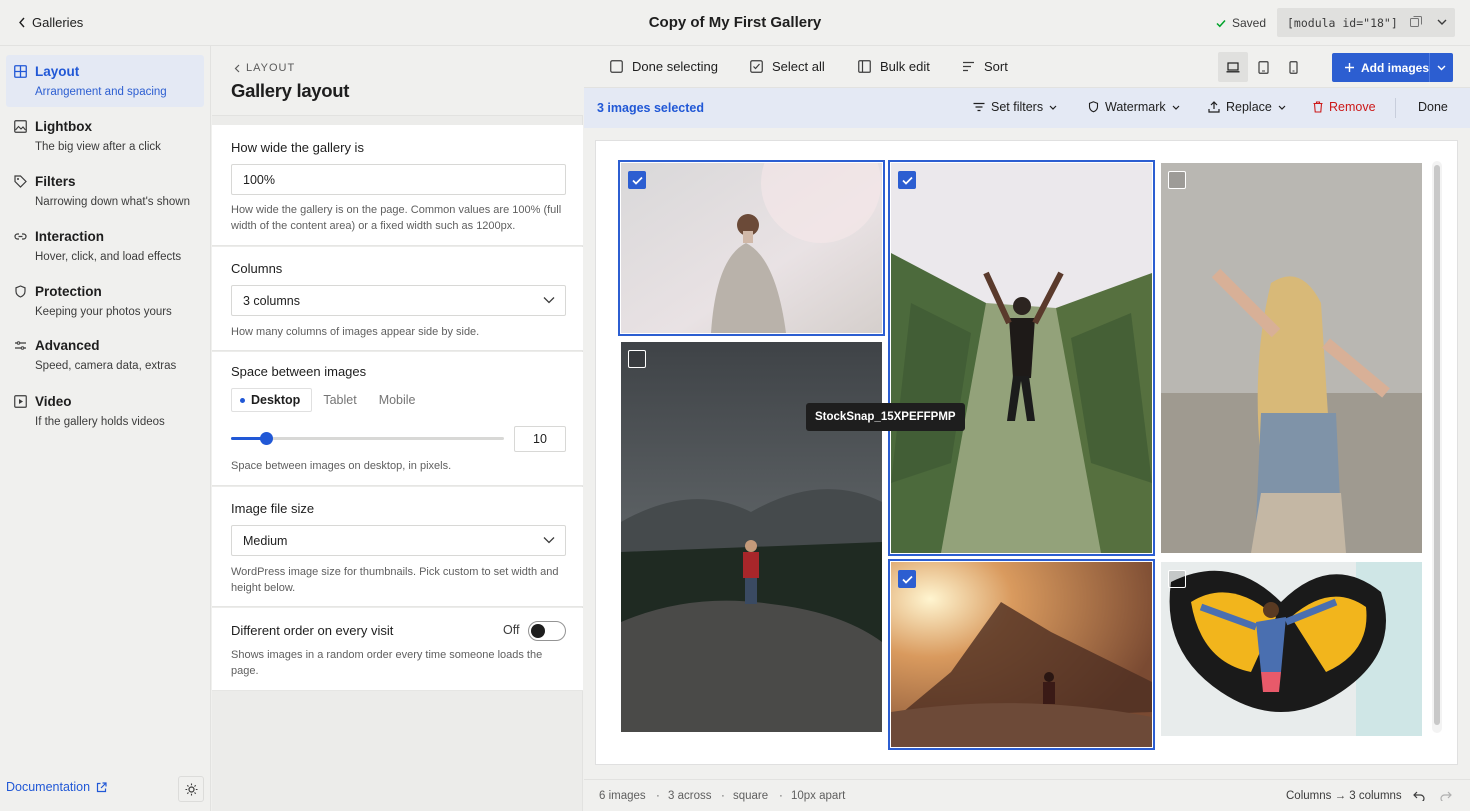 The height and width of the screenshot is (811, 1470). What do you see at coordinates (105, 81) in the screenshot?
I see `nav-item-layout: Layout Arrangement and spacing` at bounding box center [105, 81].